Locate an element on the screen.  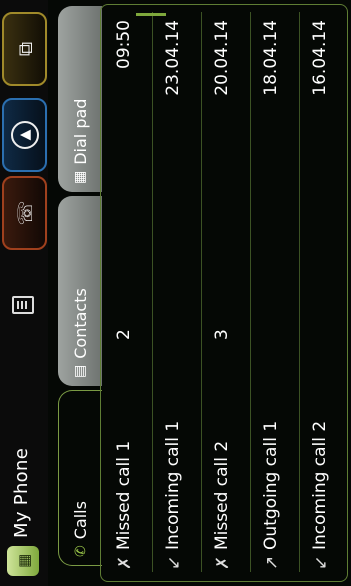
call-name: Incoming call 1 is located at coordinates (173, 485).